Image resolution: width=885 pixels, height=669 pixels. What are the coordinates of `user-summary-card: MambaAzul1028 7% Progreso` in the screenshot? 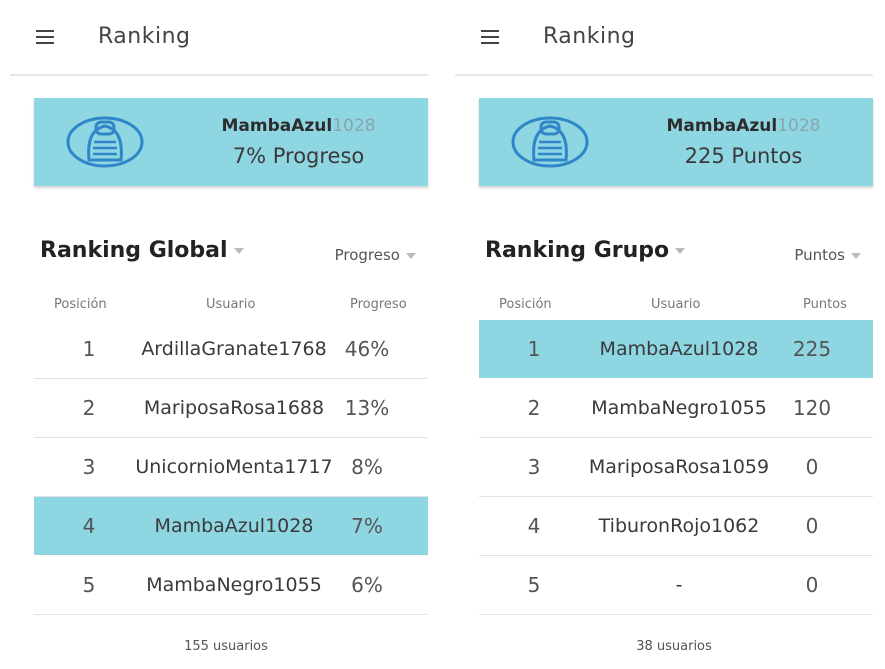 It's located at (231, 142).